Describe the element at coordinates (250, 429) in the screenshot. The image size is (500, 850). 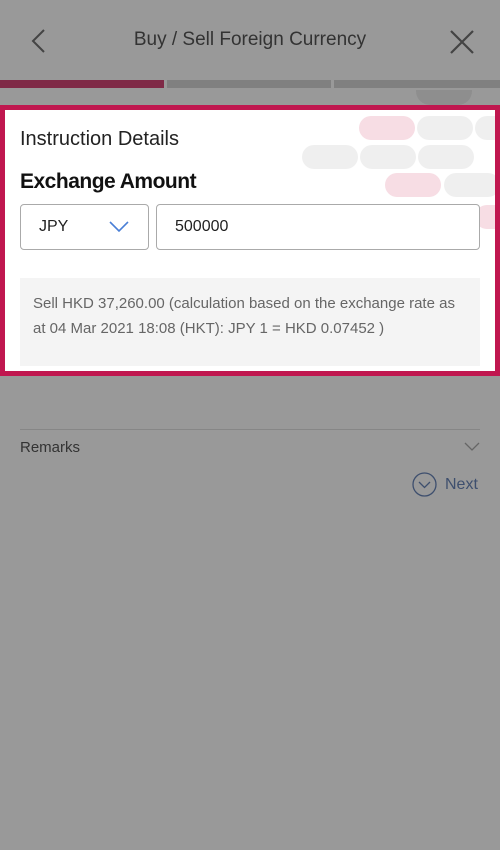
I see `divider` at that location.